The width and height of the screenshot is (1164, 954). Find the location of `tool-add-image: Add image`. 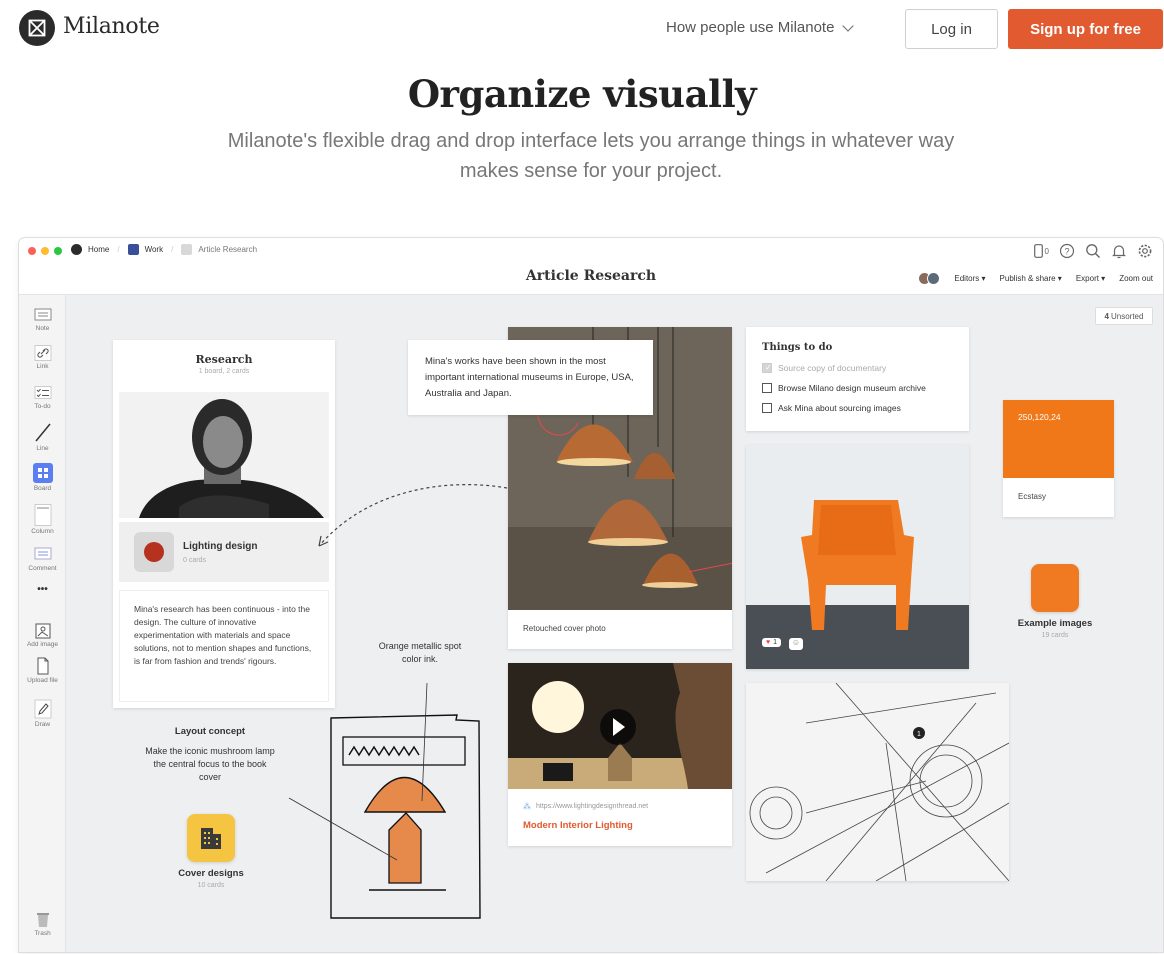

tool-add-image: Add image is located at coordinates (42, 635).